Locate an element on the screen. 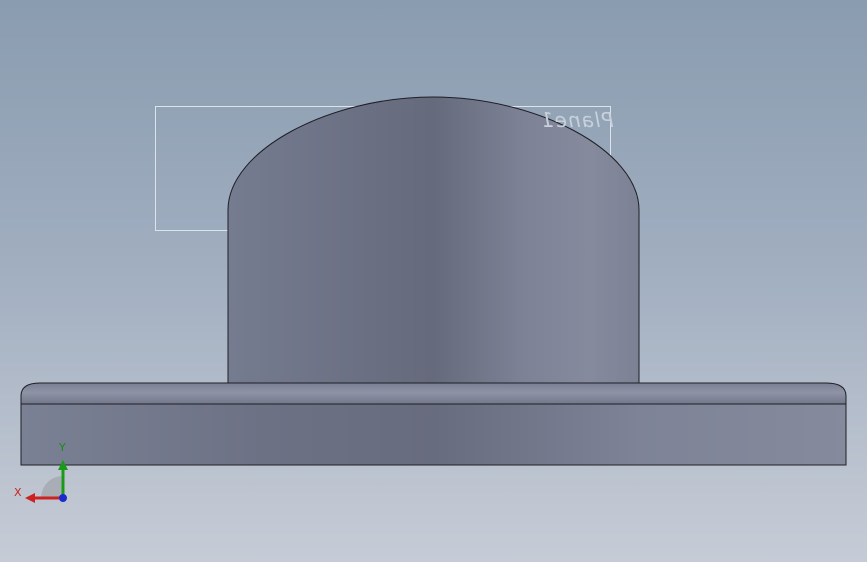 The image size is (867, 562). view-triad is located at coordinates (46, 481).